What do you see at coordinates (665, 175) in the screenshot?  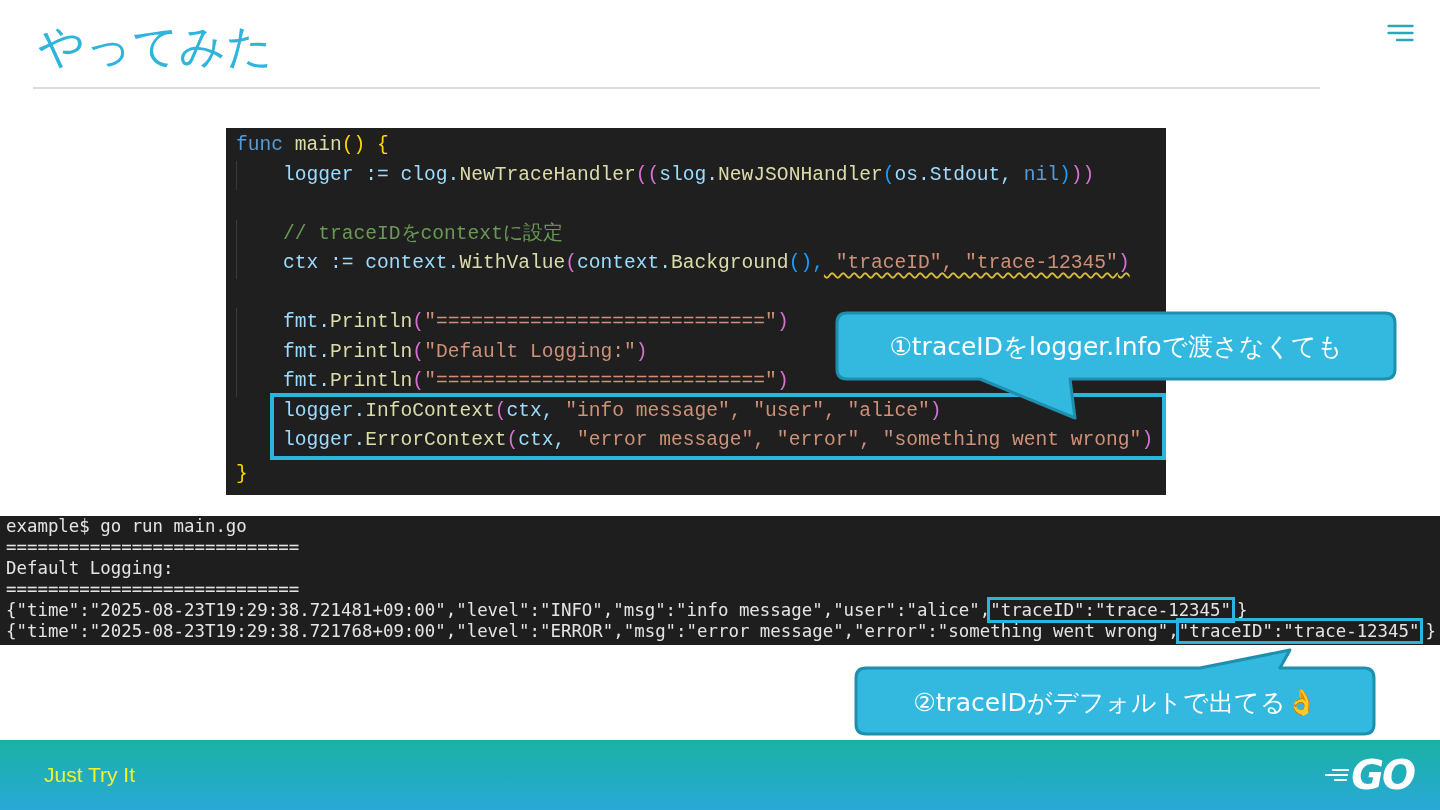 I see `code-line: logger := clog.NewTraceHandler((slog.NewJSONHandler(os.Stdout, nil)))` at bounding box center [665, 175].